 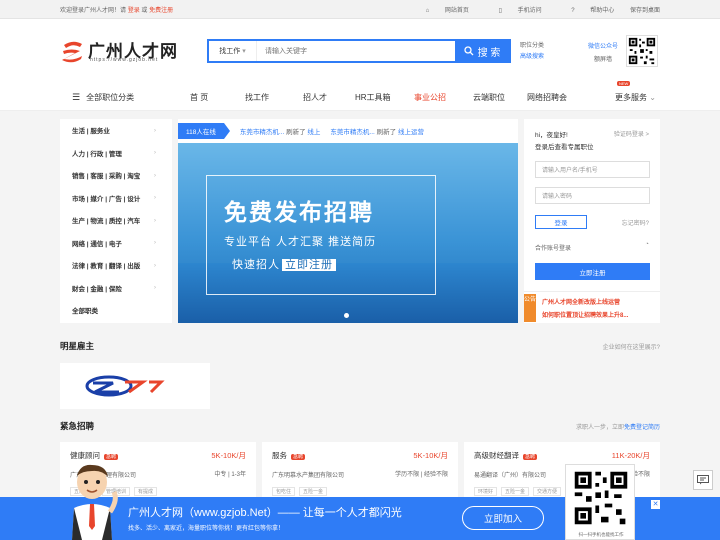 I want to click on header-links: 职位分类 高级搜索, so click(x=532, y=52).